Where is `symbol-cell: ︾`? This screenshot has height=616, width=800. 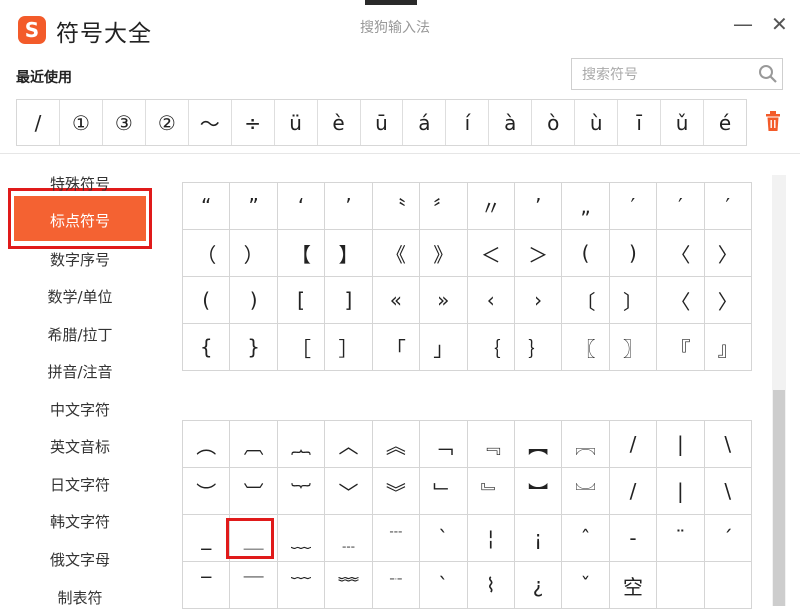 symbol-cell: ︾ is located at coordinates (396, 491).